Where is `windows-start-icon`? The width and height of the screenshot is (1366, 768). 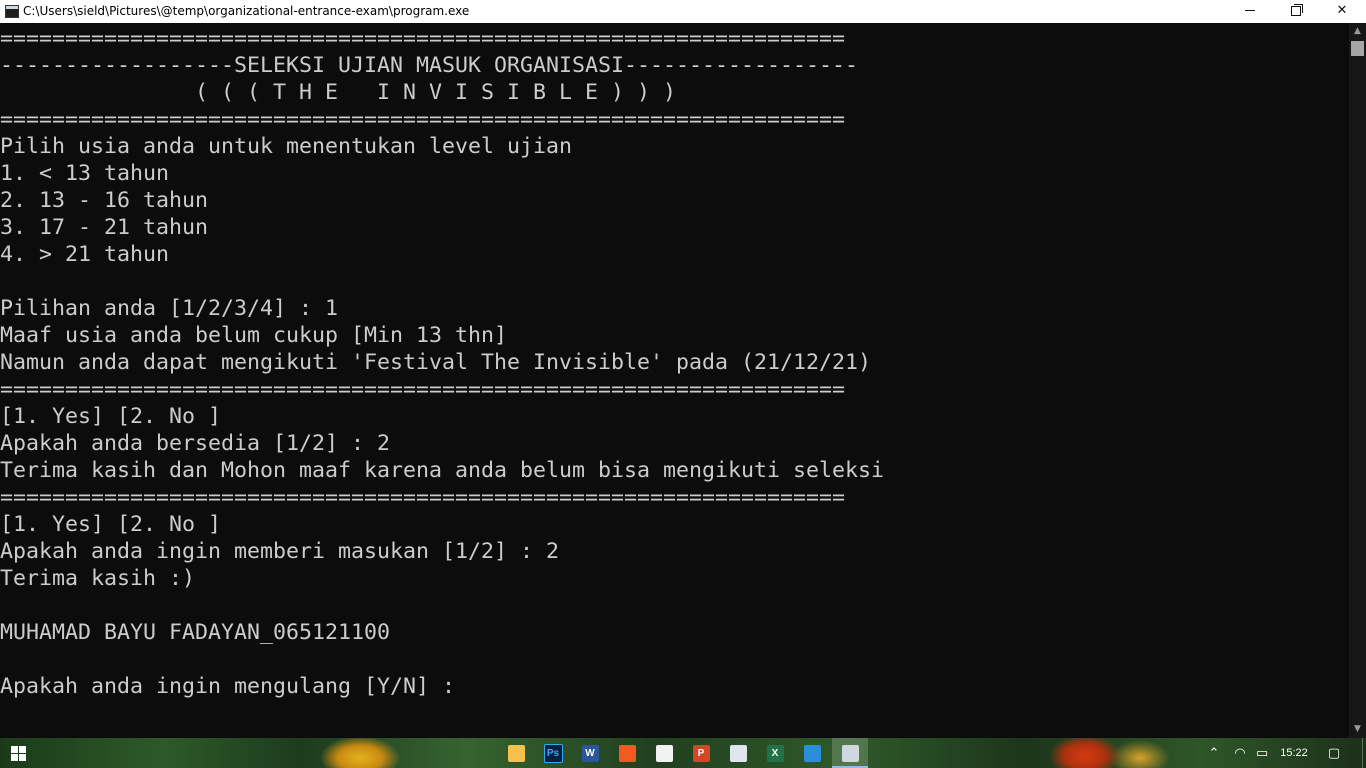 windows-start-icon is located at coordinates (18, 753).